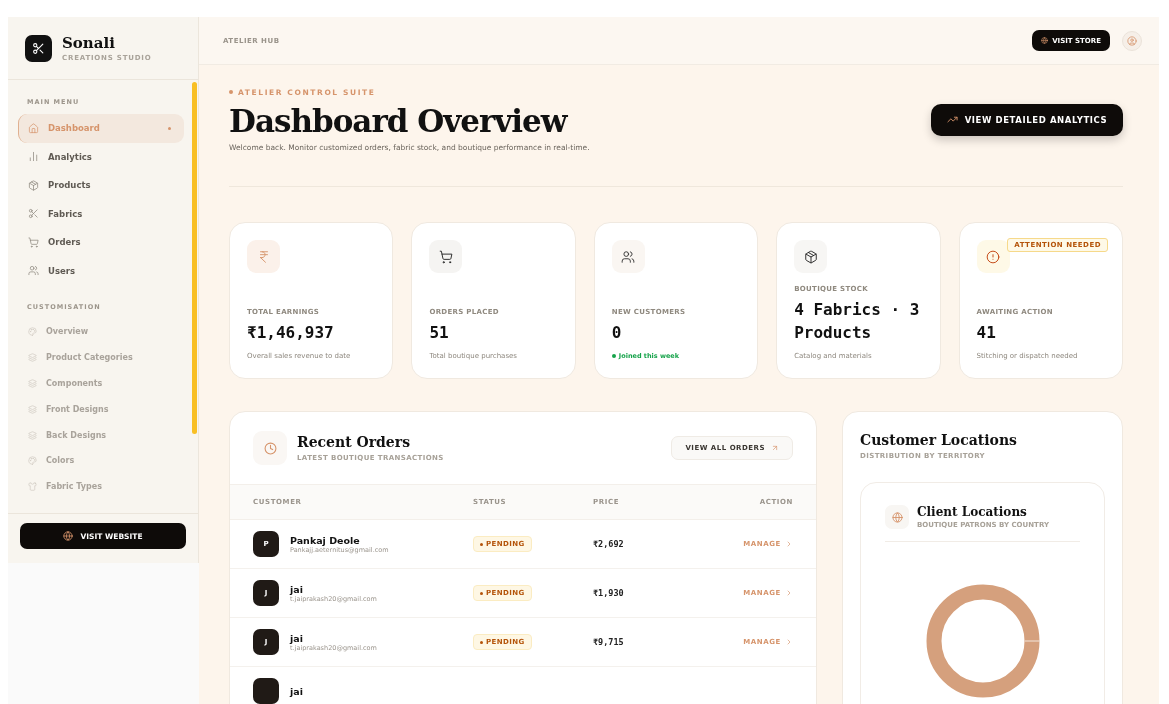 The width and height of the screenshot is (1169, 704). Describe the element at coordinates (439, 332) in the screenshot. I see `stat-value: 51` at that location.